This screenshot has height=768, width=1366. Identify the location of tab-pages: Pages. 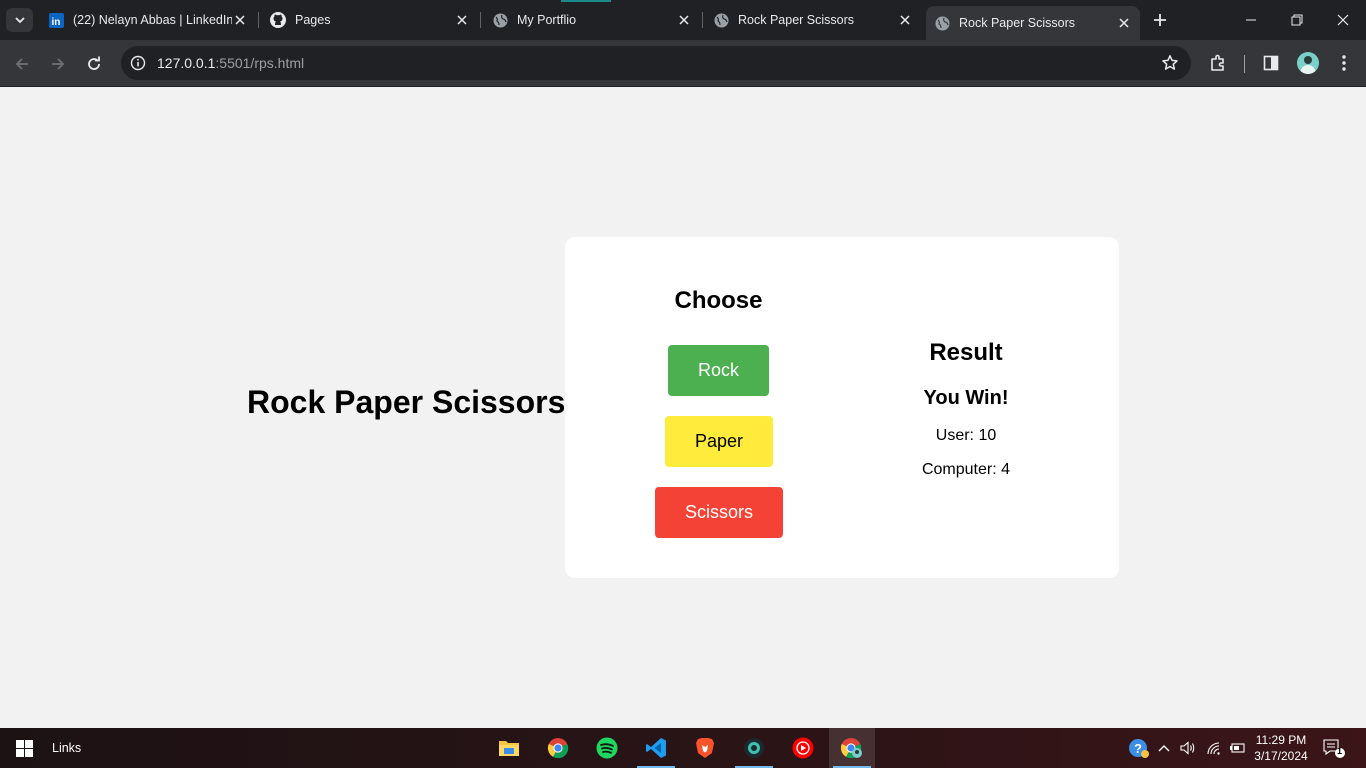
(370, 20).